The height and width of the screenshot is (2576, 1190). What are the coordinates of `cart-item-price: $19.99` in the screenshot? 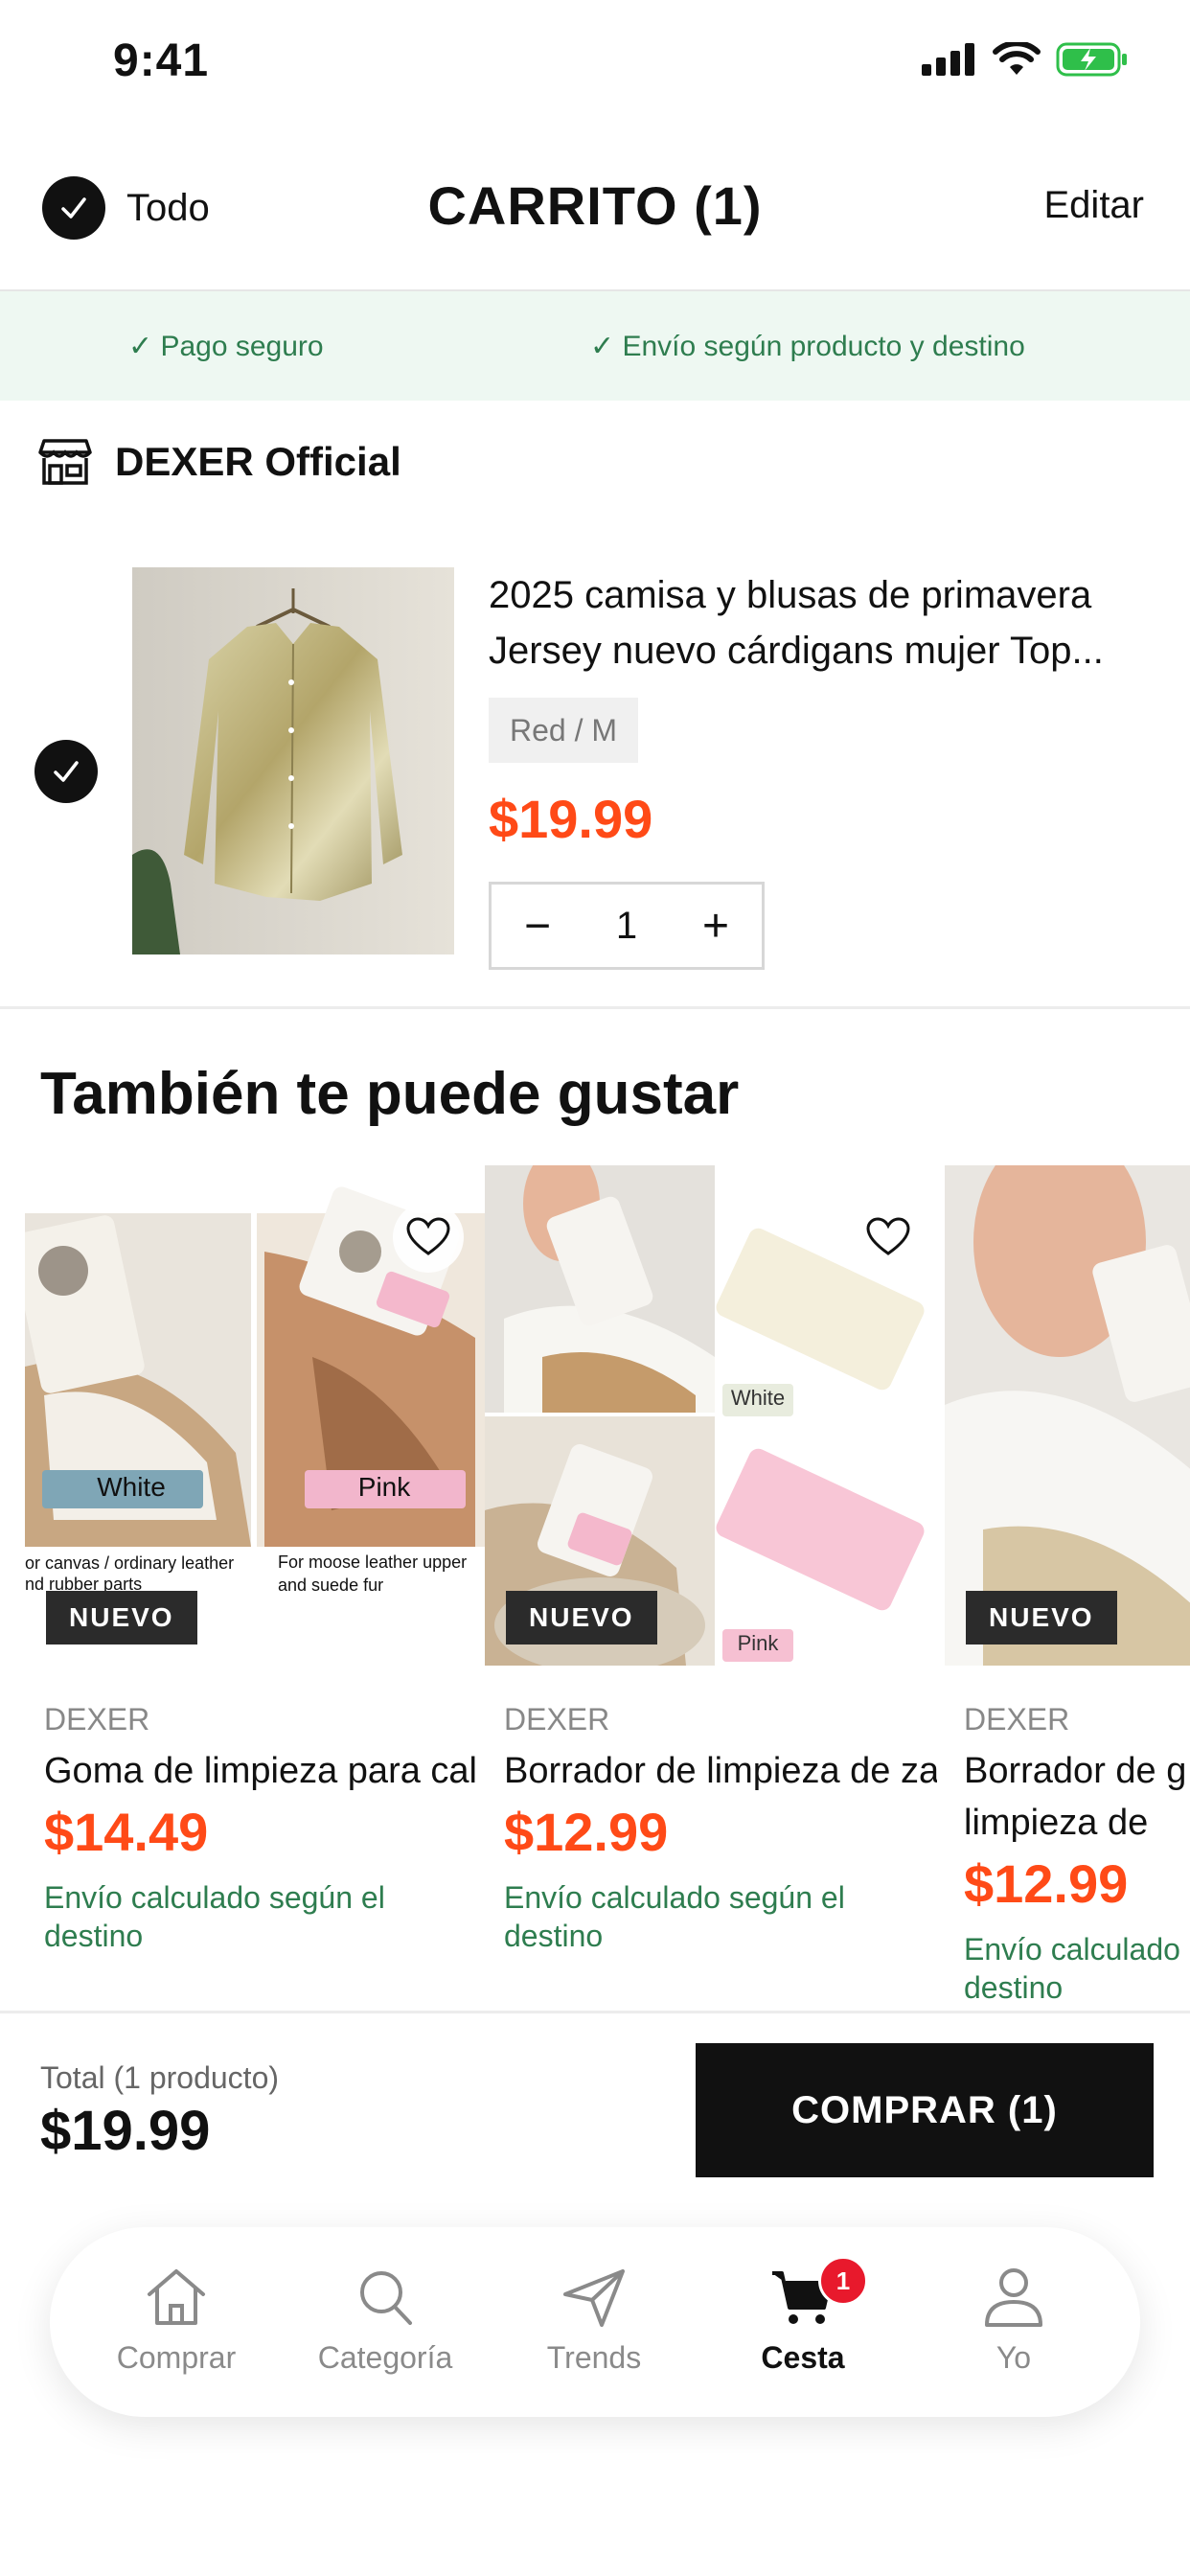 It's located at (571, 819).